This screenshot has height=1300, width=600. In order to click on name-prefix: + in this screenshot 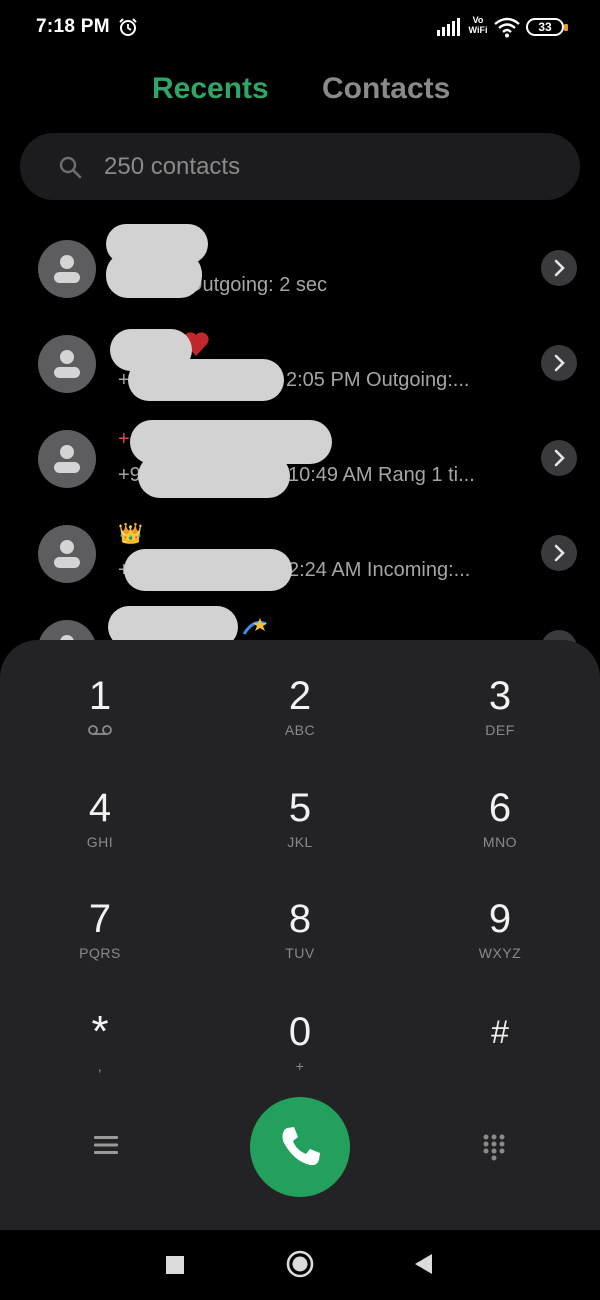, I will do `click(124, 439)`.